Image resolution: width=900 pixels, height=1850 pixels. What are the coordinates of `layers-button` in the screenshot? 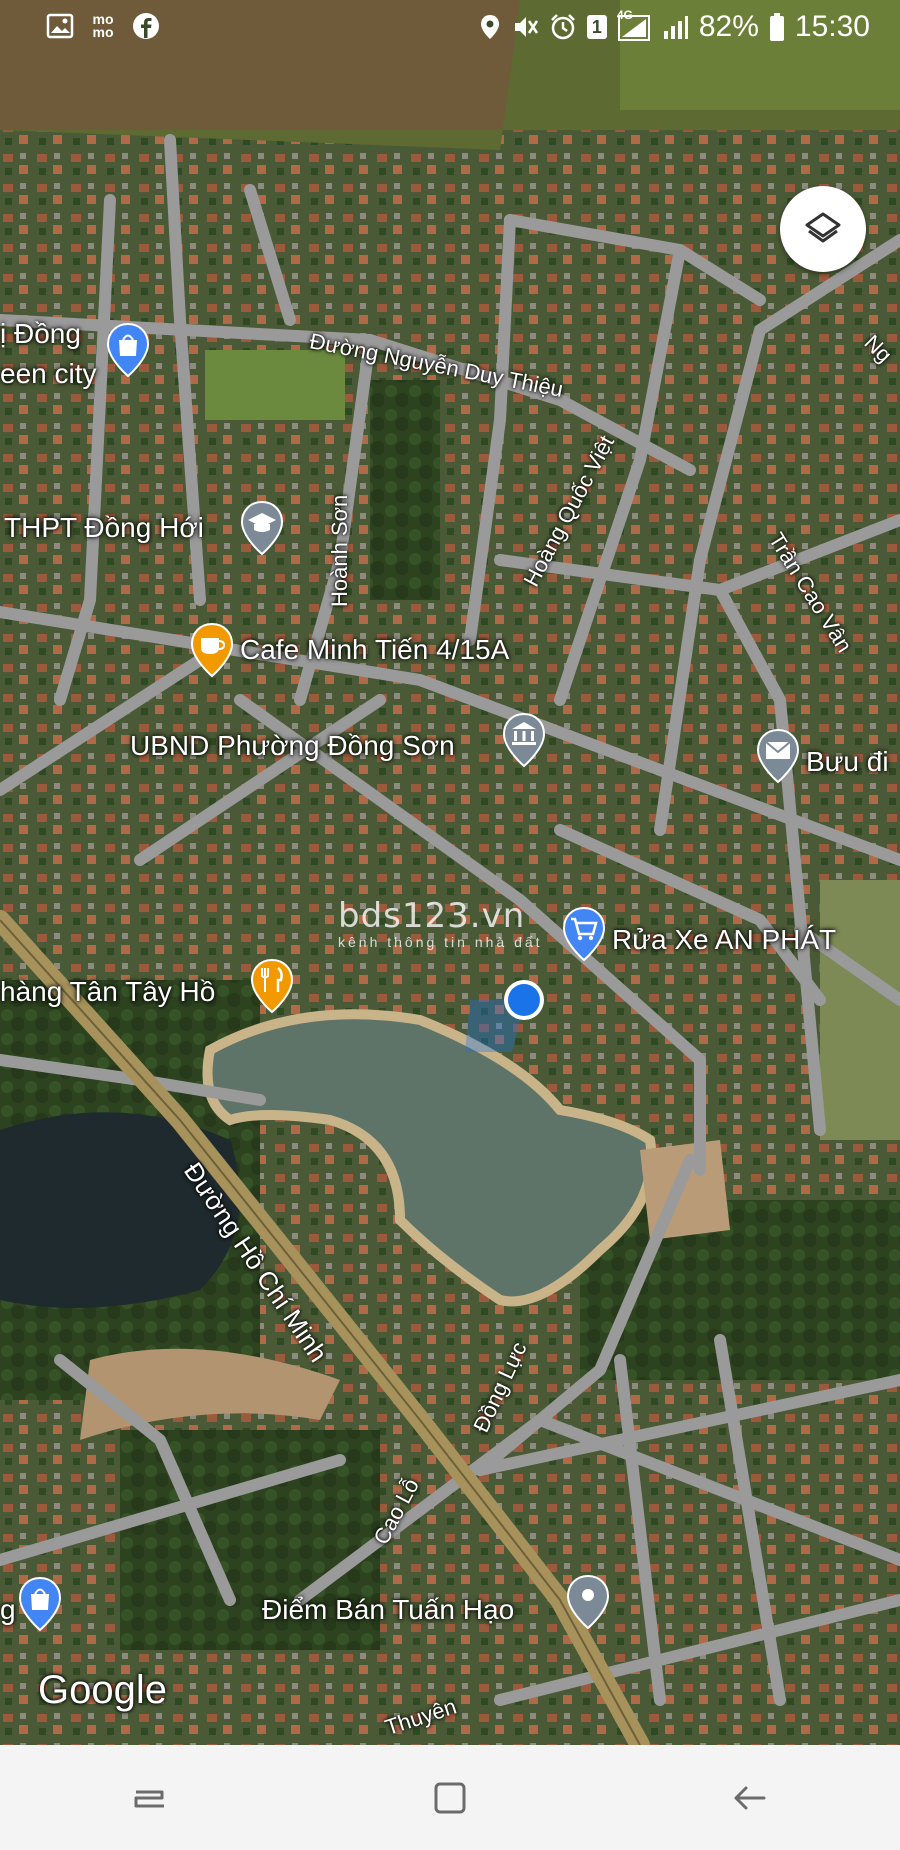 It's located at (823, 229).